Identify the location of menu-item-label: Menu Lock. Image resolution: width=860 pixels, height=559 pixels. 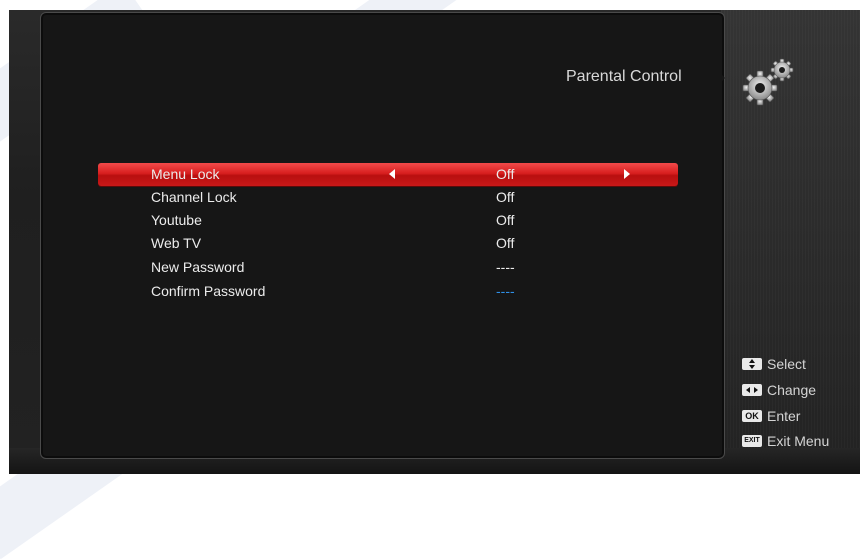
(185, 174).